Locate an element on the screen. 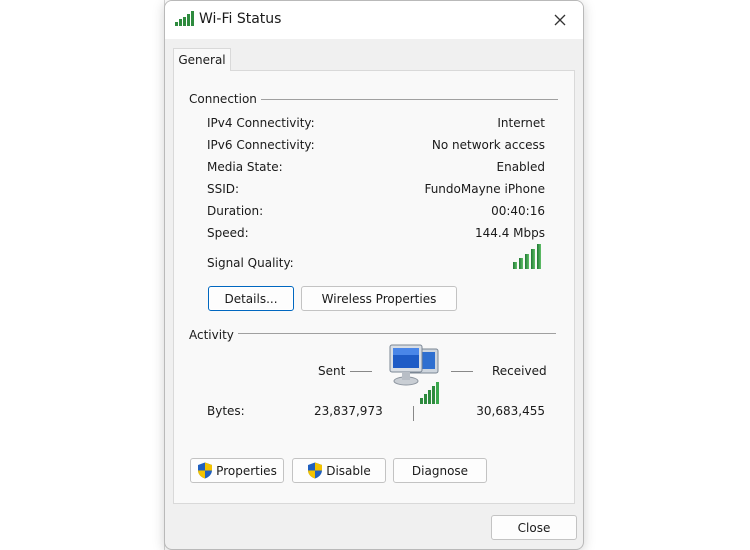 The image size is (750, 550). window-title: Wi-Fi Status is located at coordinates (240, 19).